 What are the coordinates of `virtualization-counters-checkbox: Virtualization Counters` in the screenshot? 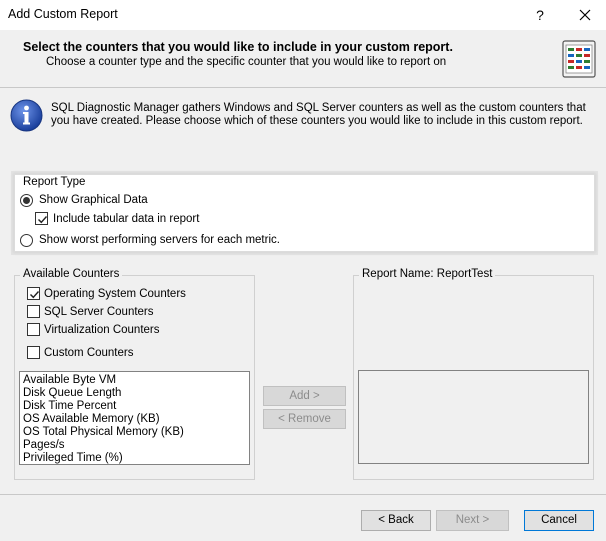 It's located at (107, 331).